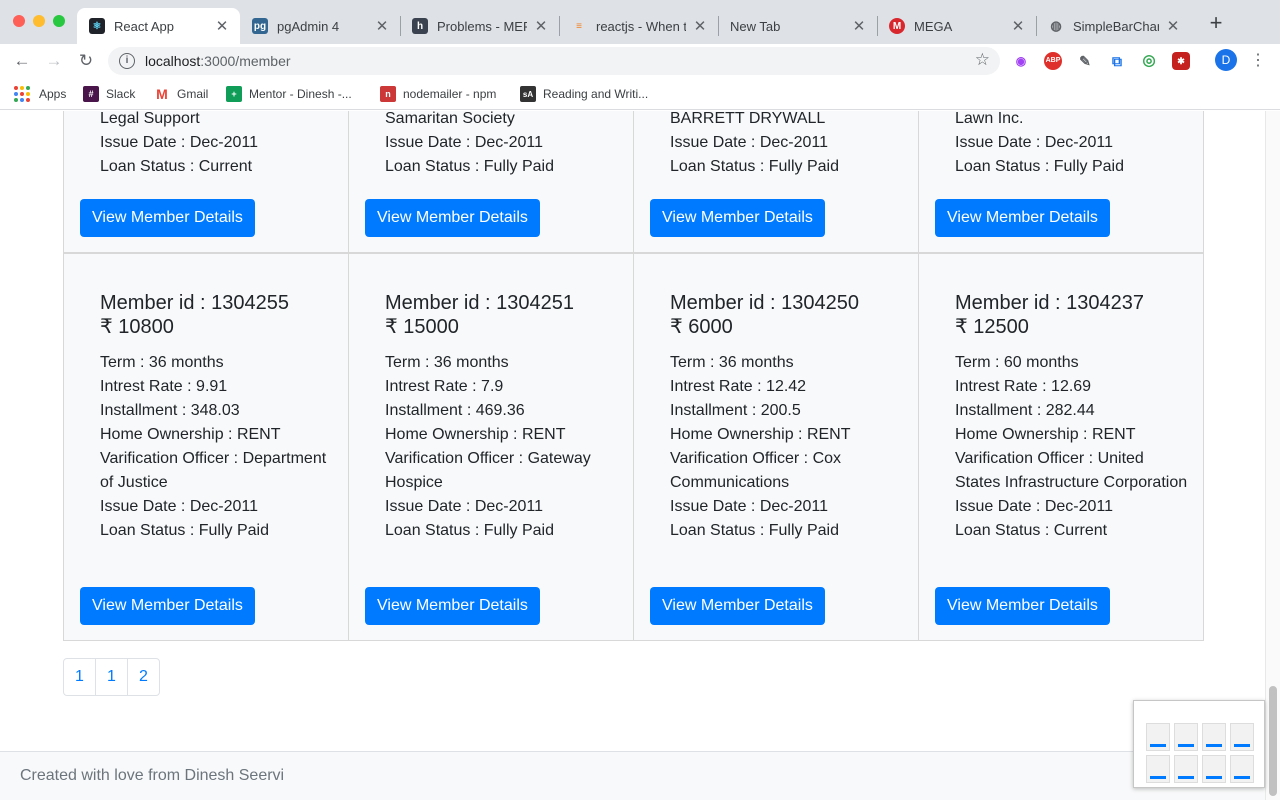 The height and width of the screenshot is (800, 1280). I want to click on bookmark-label: Gmail, so click(193, 94).